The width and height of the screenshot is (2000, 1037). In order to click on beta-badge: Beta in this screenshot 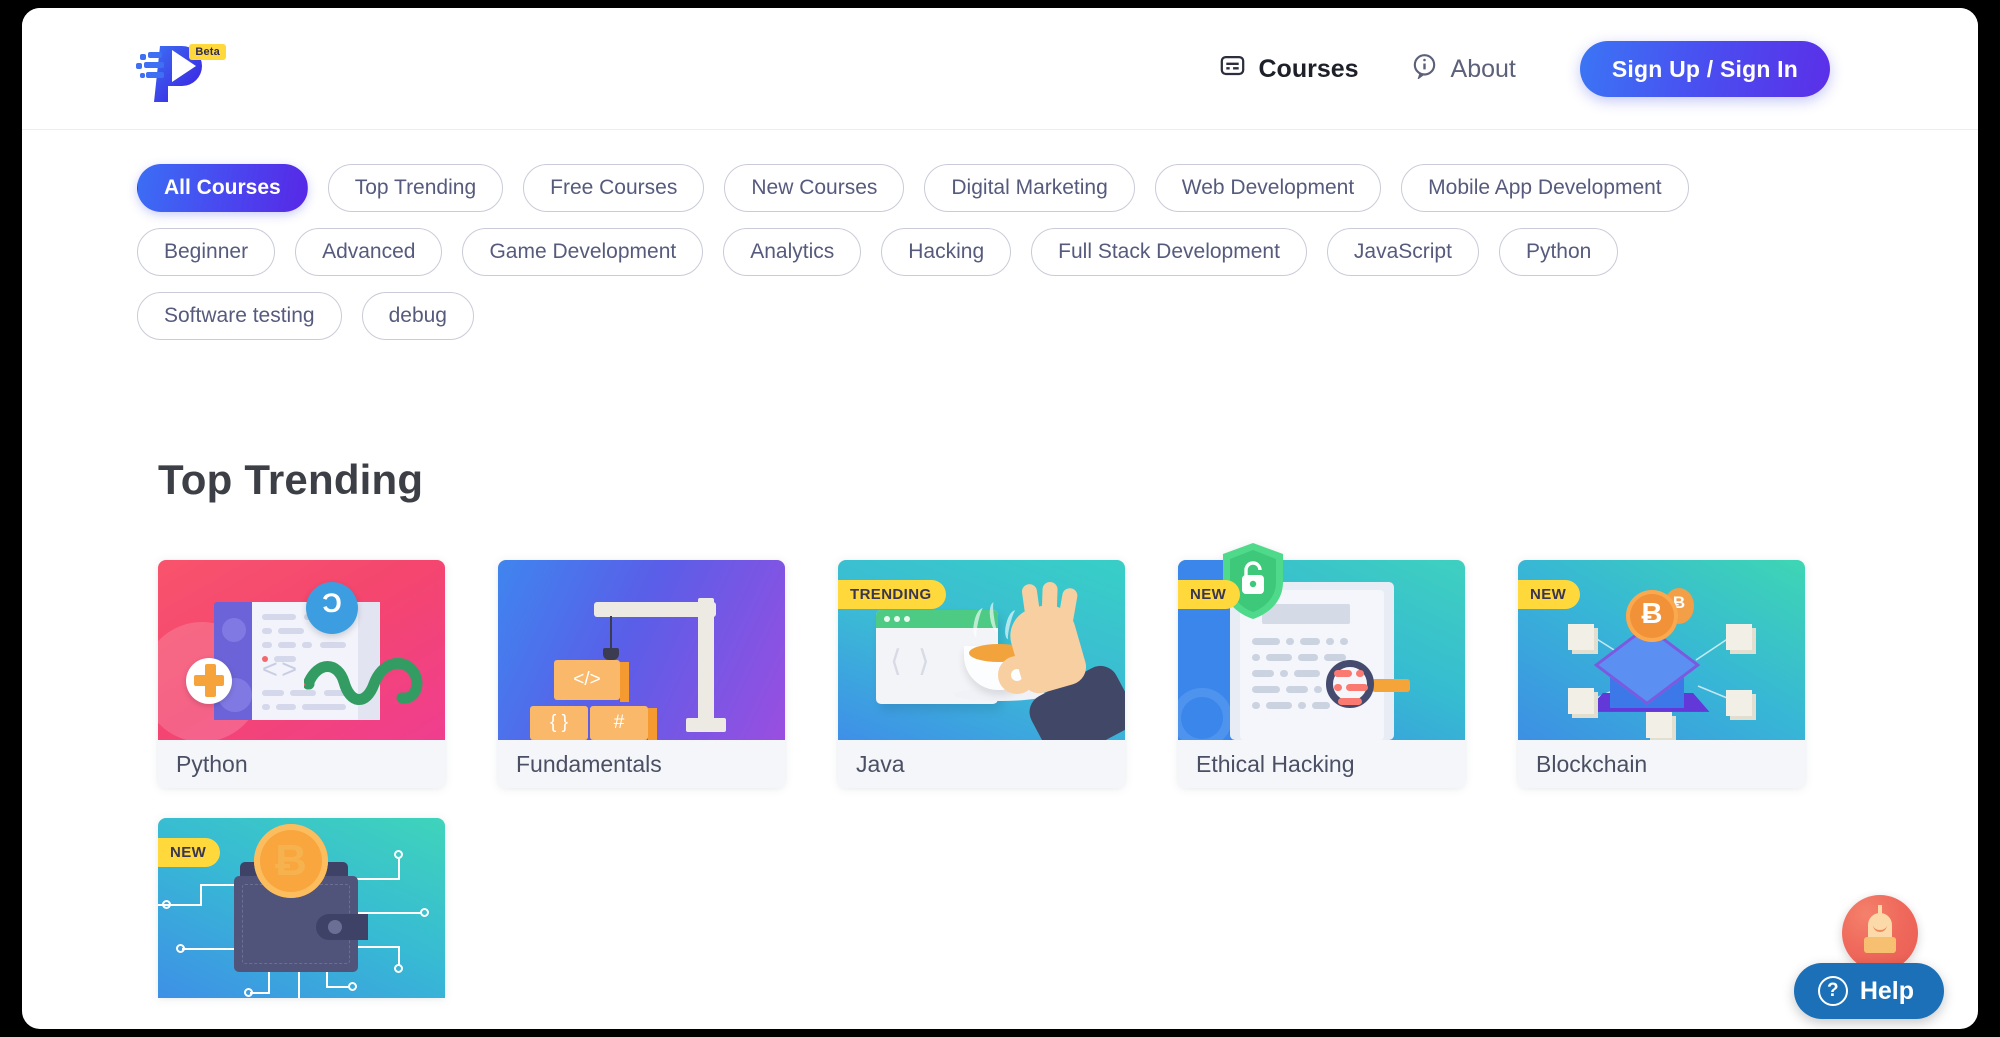, I will do `click(207, 52)`.